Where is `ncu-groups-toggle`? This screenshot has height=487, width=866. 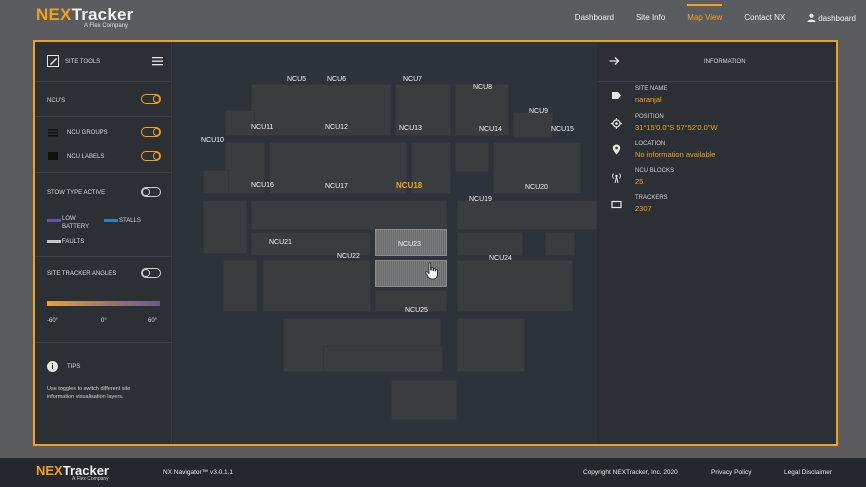 ncu-groups-toggle is located at coordinates (151, 132).